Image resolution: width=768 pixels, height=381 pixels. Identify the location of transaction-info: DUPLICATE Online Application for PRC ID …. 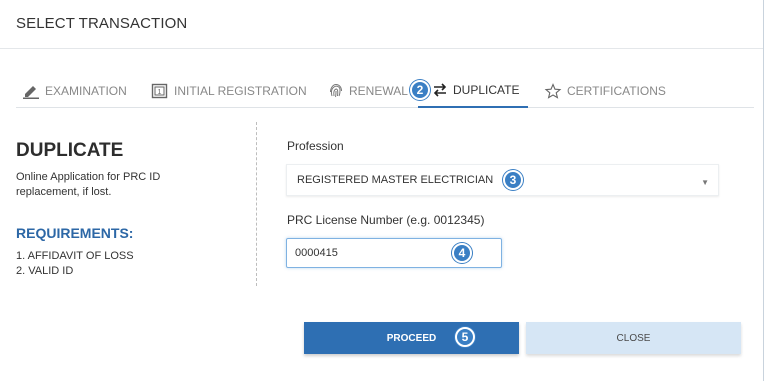
(131, 209).